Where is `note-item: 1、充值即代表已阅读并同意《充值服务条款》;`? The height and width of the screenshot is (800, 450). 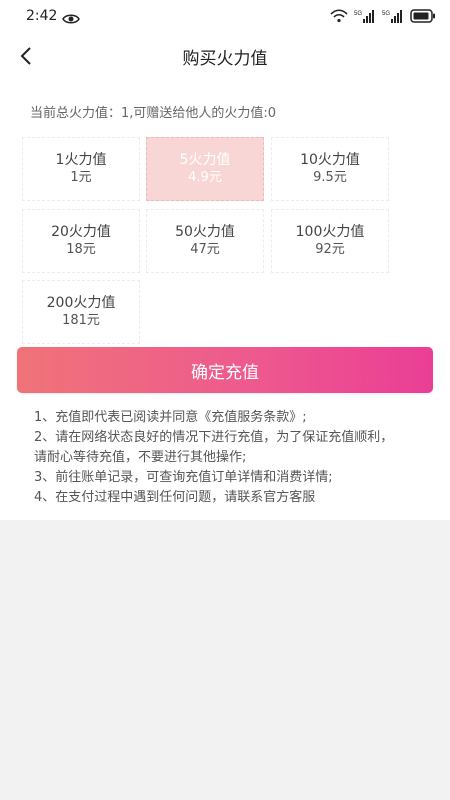 note-item: 1、充值即代表已阅读并同意《充值服务条款》; is located at coordinates (170, 417).